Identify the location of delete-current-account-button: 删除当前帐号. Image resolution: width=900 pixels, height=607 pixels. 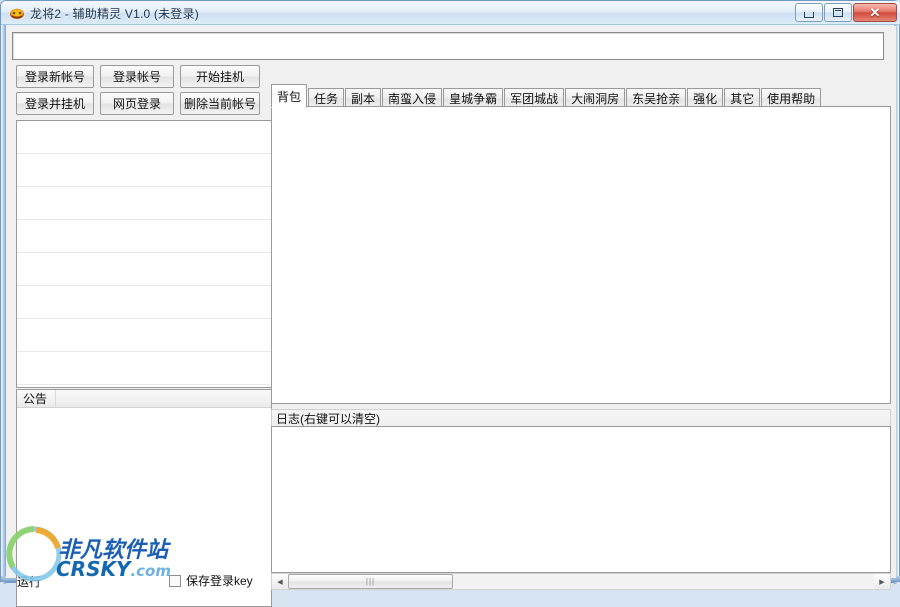
(220, 103).